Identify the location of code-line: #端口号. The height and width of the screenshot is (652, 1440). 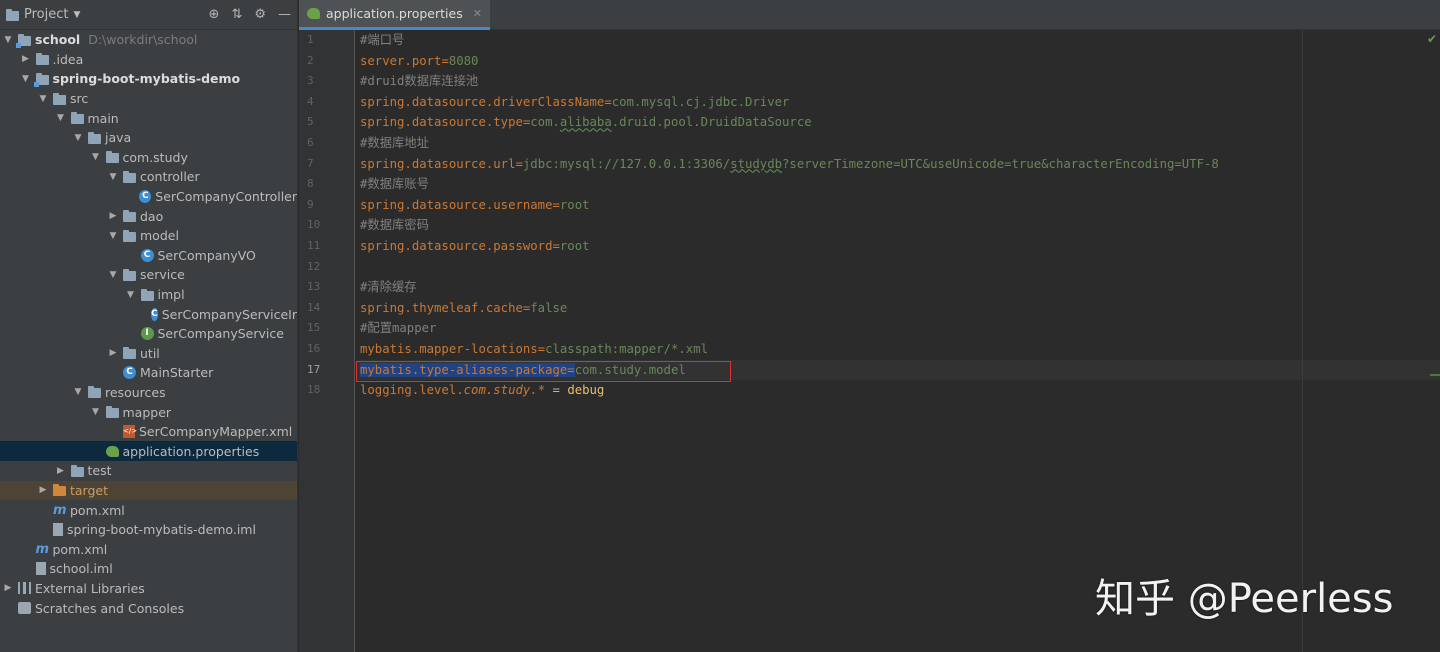
(898, 40).